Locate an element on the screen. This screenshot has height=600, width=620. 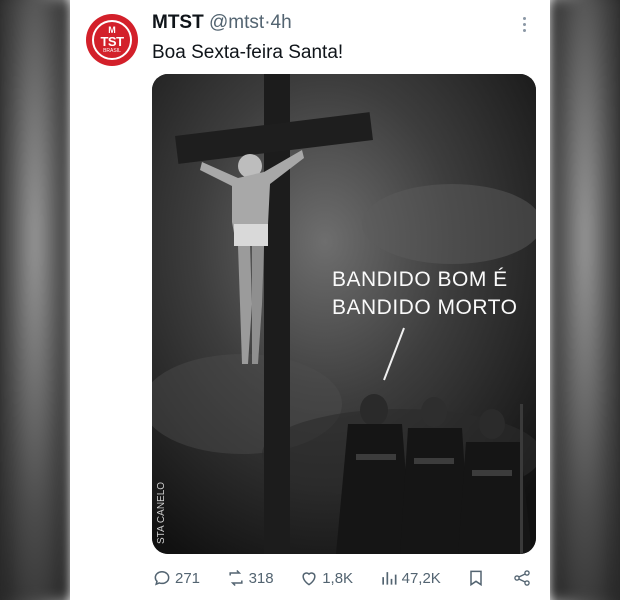
reply-button: 271 is located at coordinates (176, 578).